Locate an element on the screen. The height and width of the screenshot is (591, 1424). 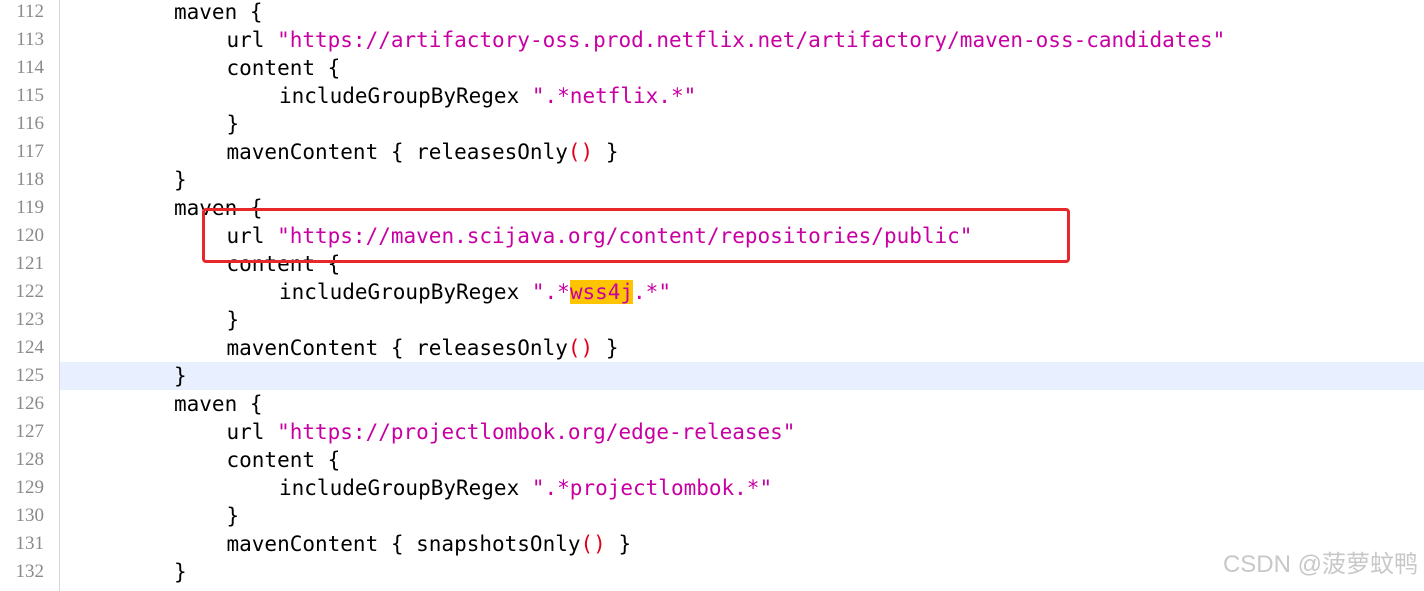
line-number: 118 is located at coordinates (30, 179).